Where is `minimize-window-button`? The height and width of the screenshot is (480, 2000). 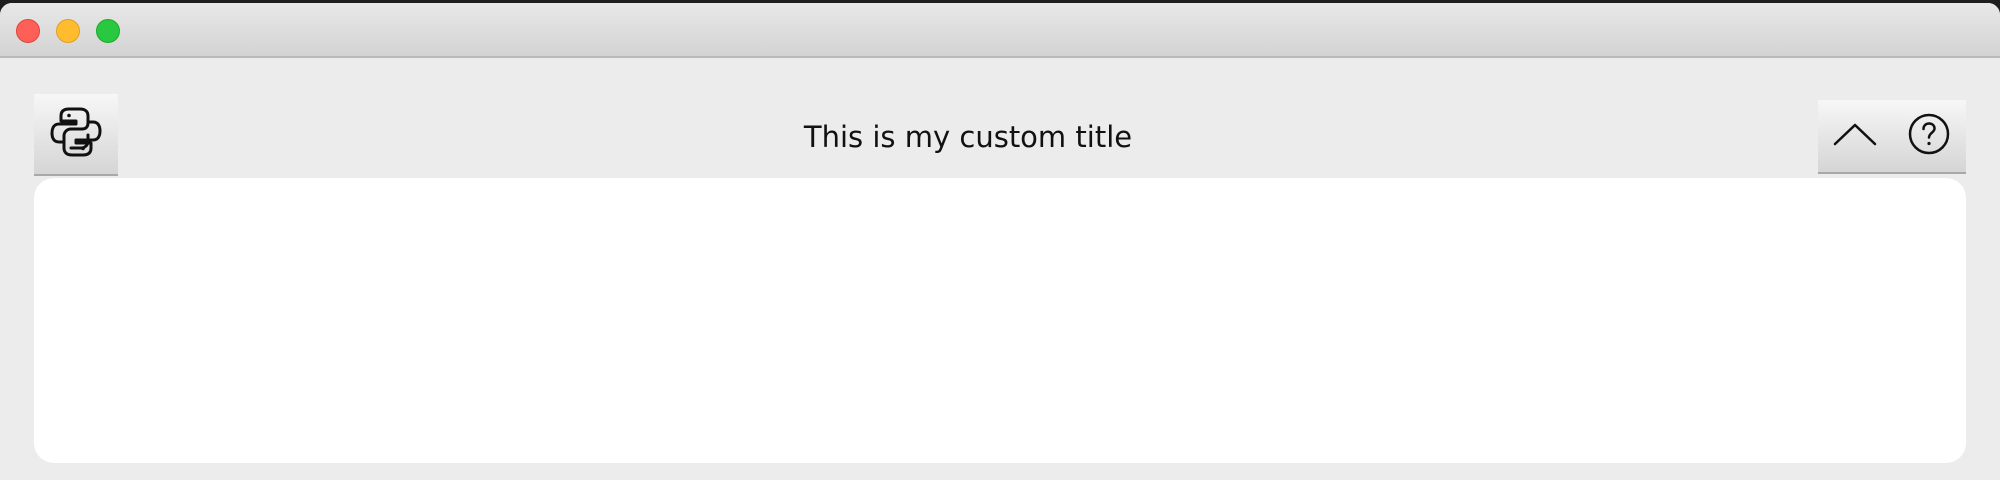
minimize-window-button is located at coordinates (68, 31).